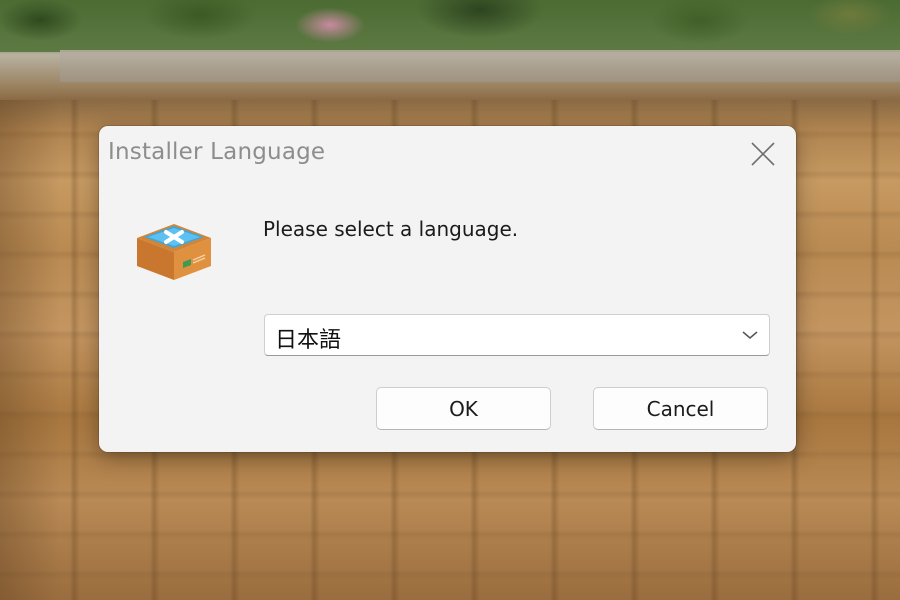 This screenshot has width=900, height=600. What do you see at coordinates (447, 153) in the screenshot?
I see `dialog-titlebar: Installer Language` at bounding box center [447, 153].